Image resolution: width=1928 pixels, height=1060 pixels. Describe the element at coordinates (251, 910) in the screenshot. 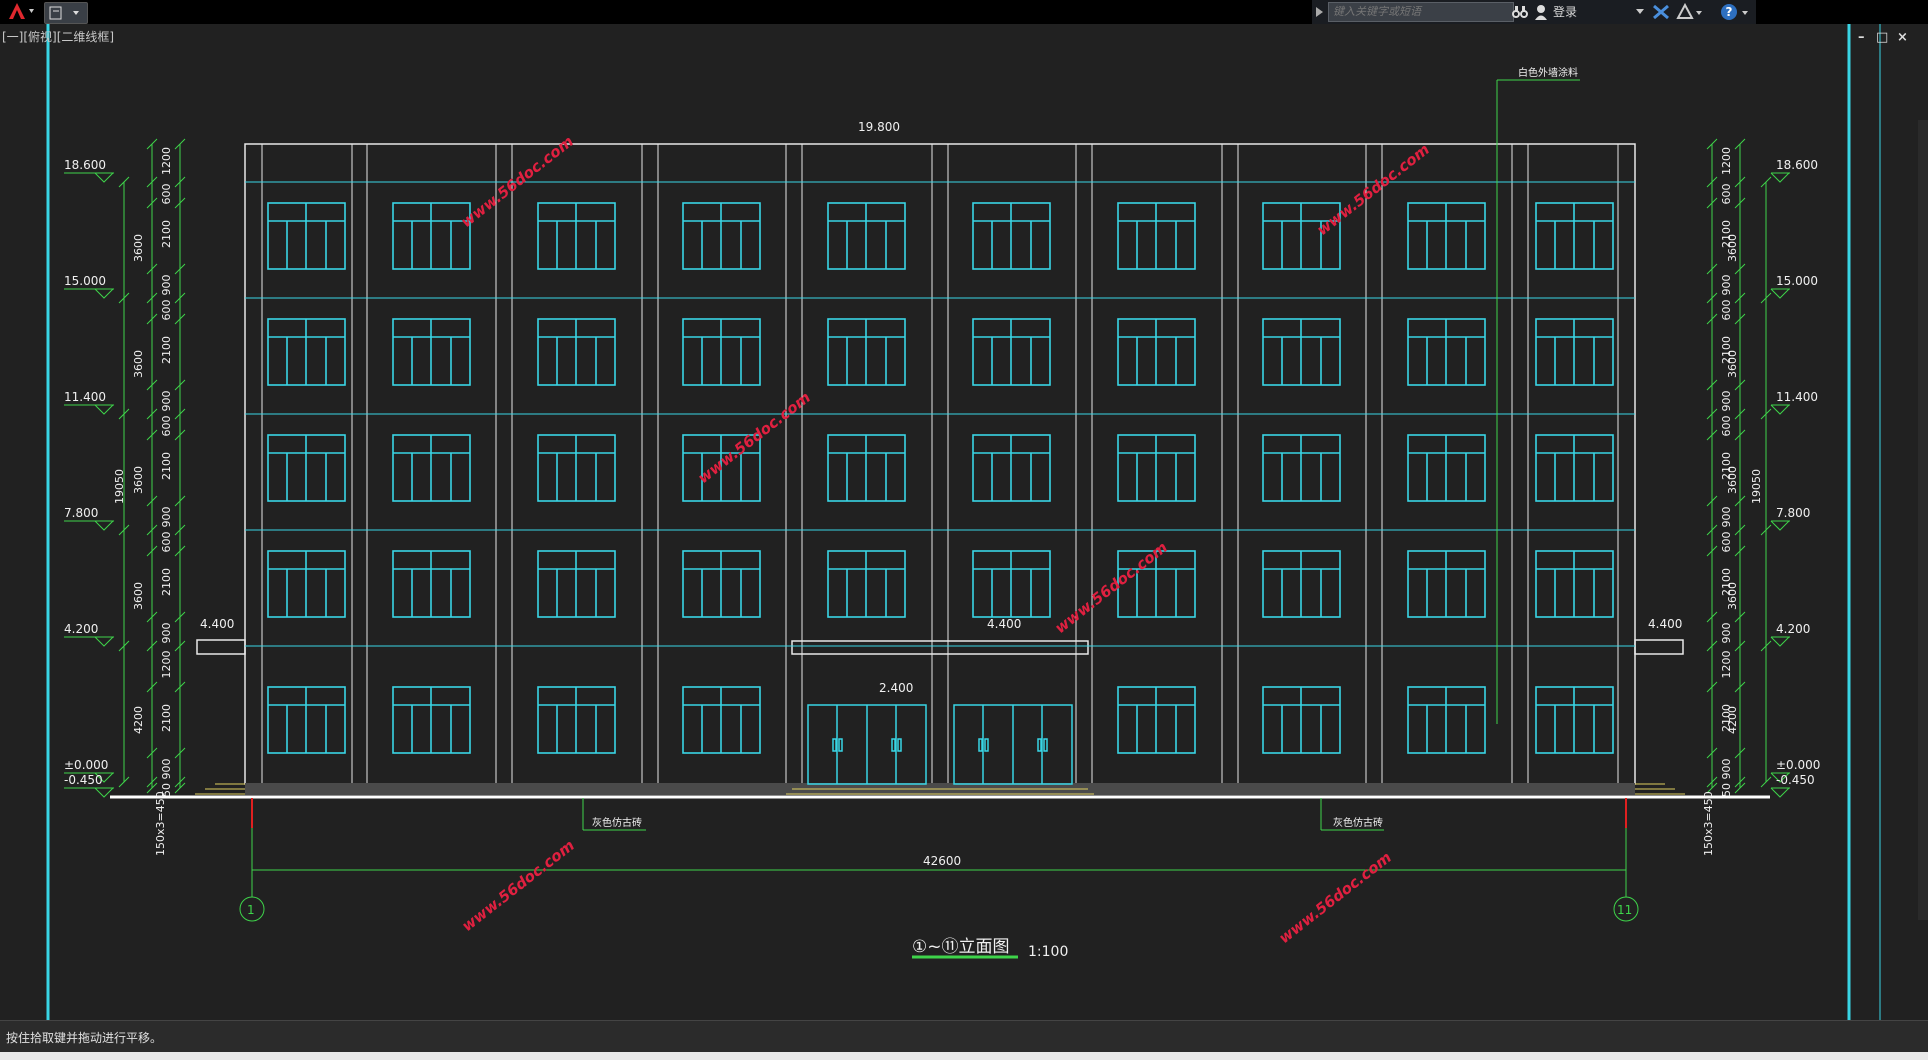

I see `axis-left-label: 1` at that location.